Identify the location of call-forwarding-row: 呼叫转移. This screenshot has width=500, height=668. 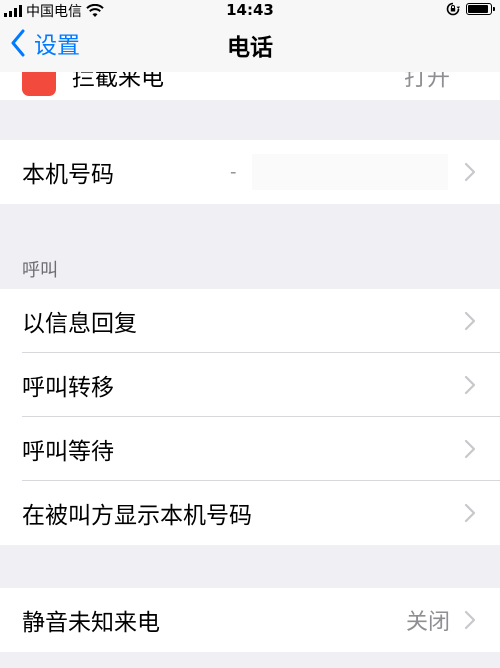
(250, 385).